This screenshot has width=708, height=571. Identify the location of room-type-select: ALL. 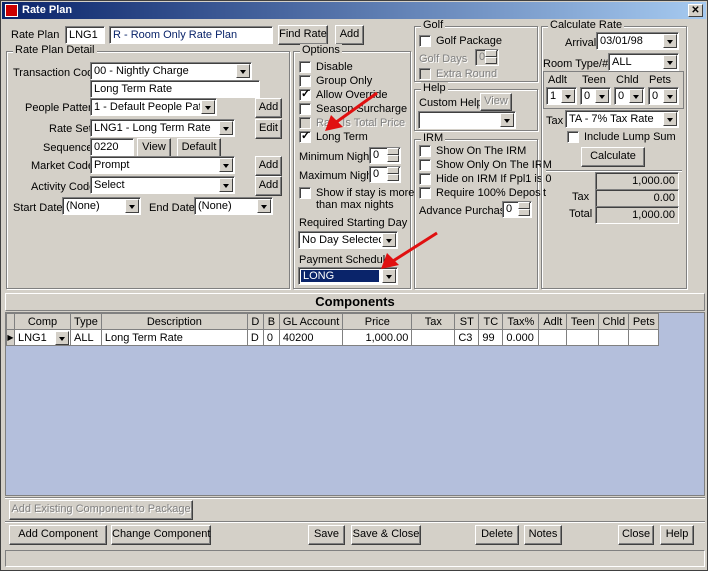
(643, 62).